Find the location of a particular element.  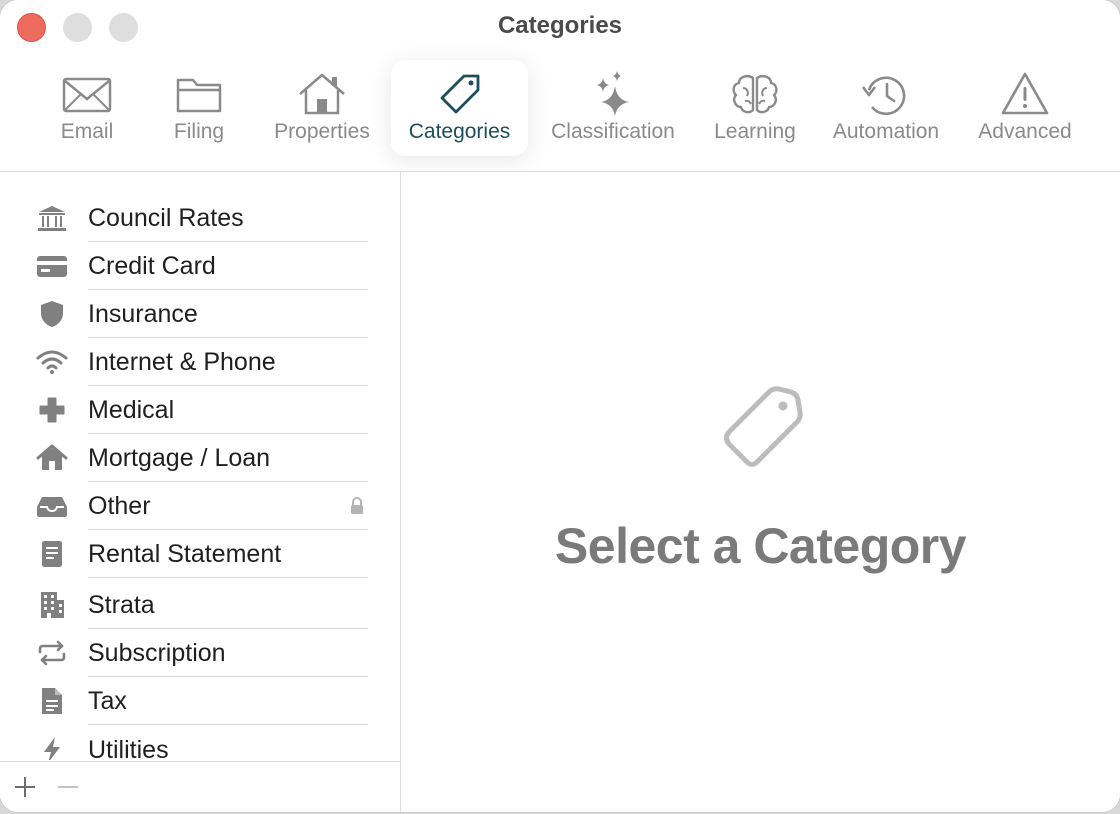

window-title: Categories is located at coordinates (560, 25).